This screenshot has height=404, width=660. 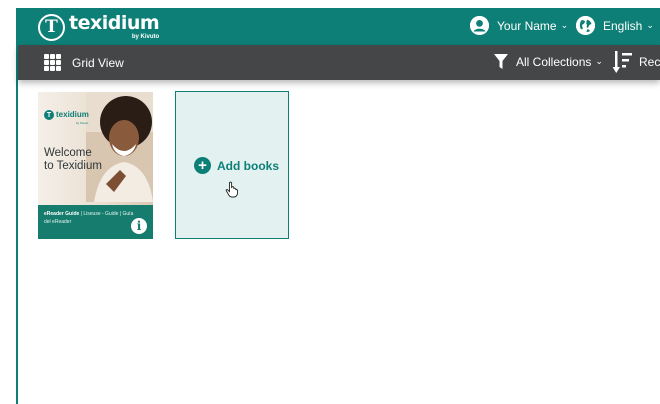 I want to click on cover-logo-word: texidium, so click(x=72, y=114).